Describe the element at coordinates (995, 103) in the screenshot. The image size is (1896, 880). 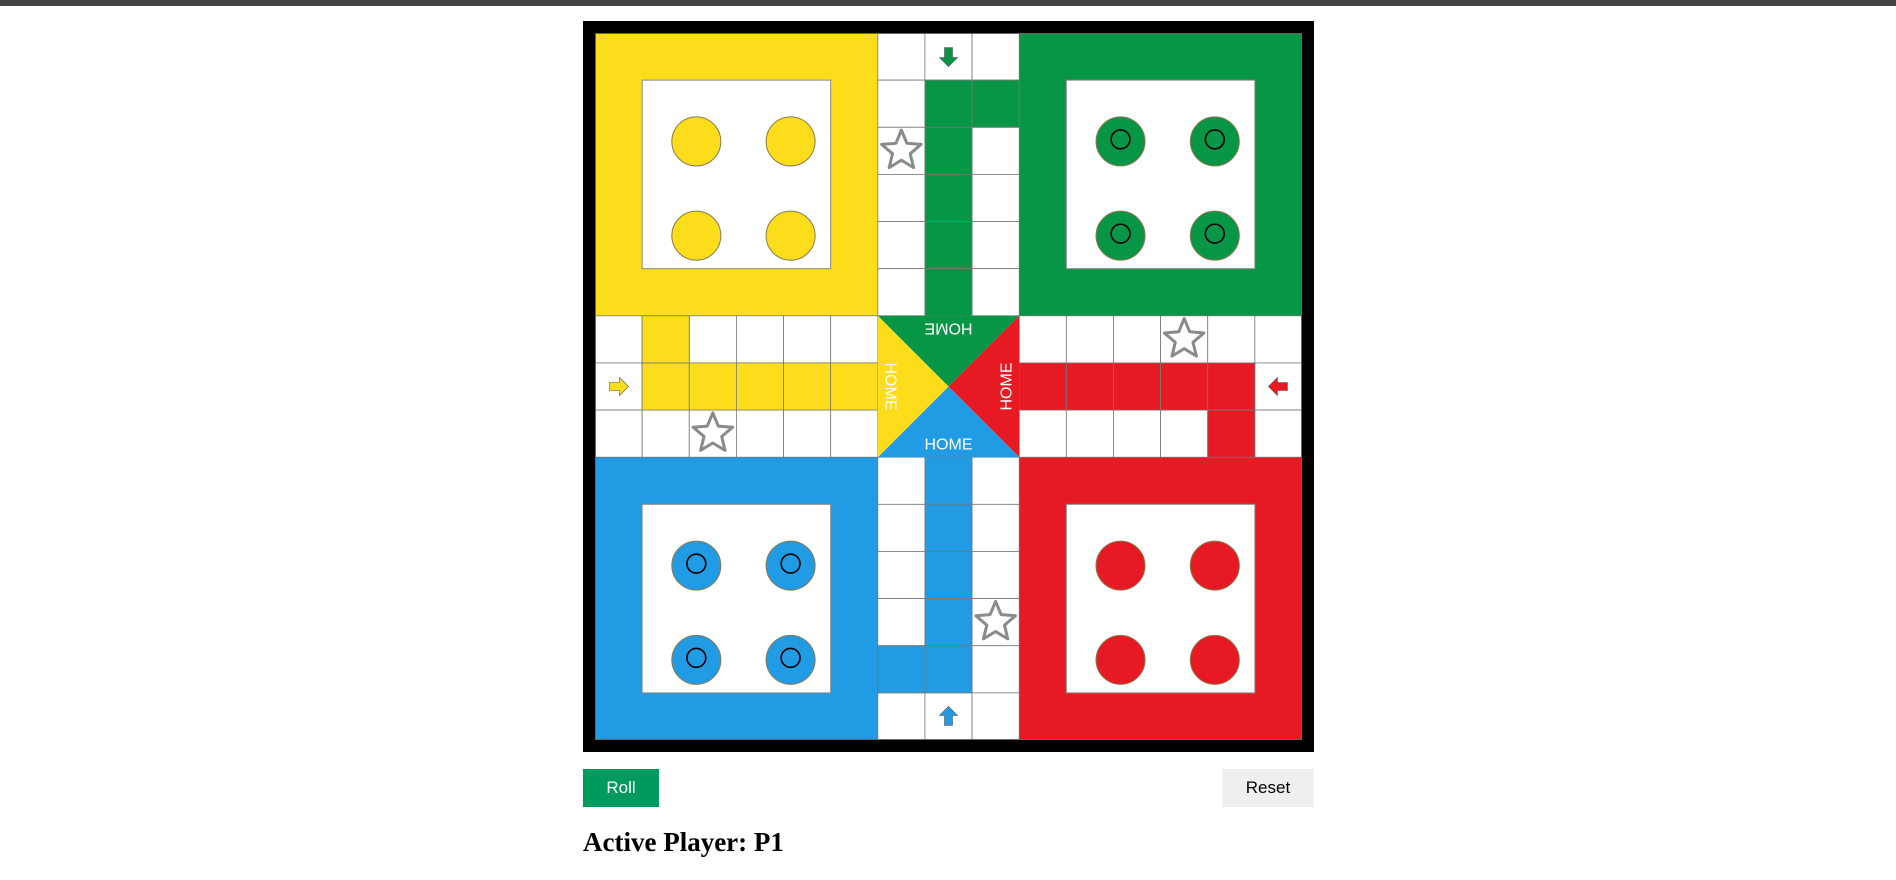
I see `green-start-cell` at that location.